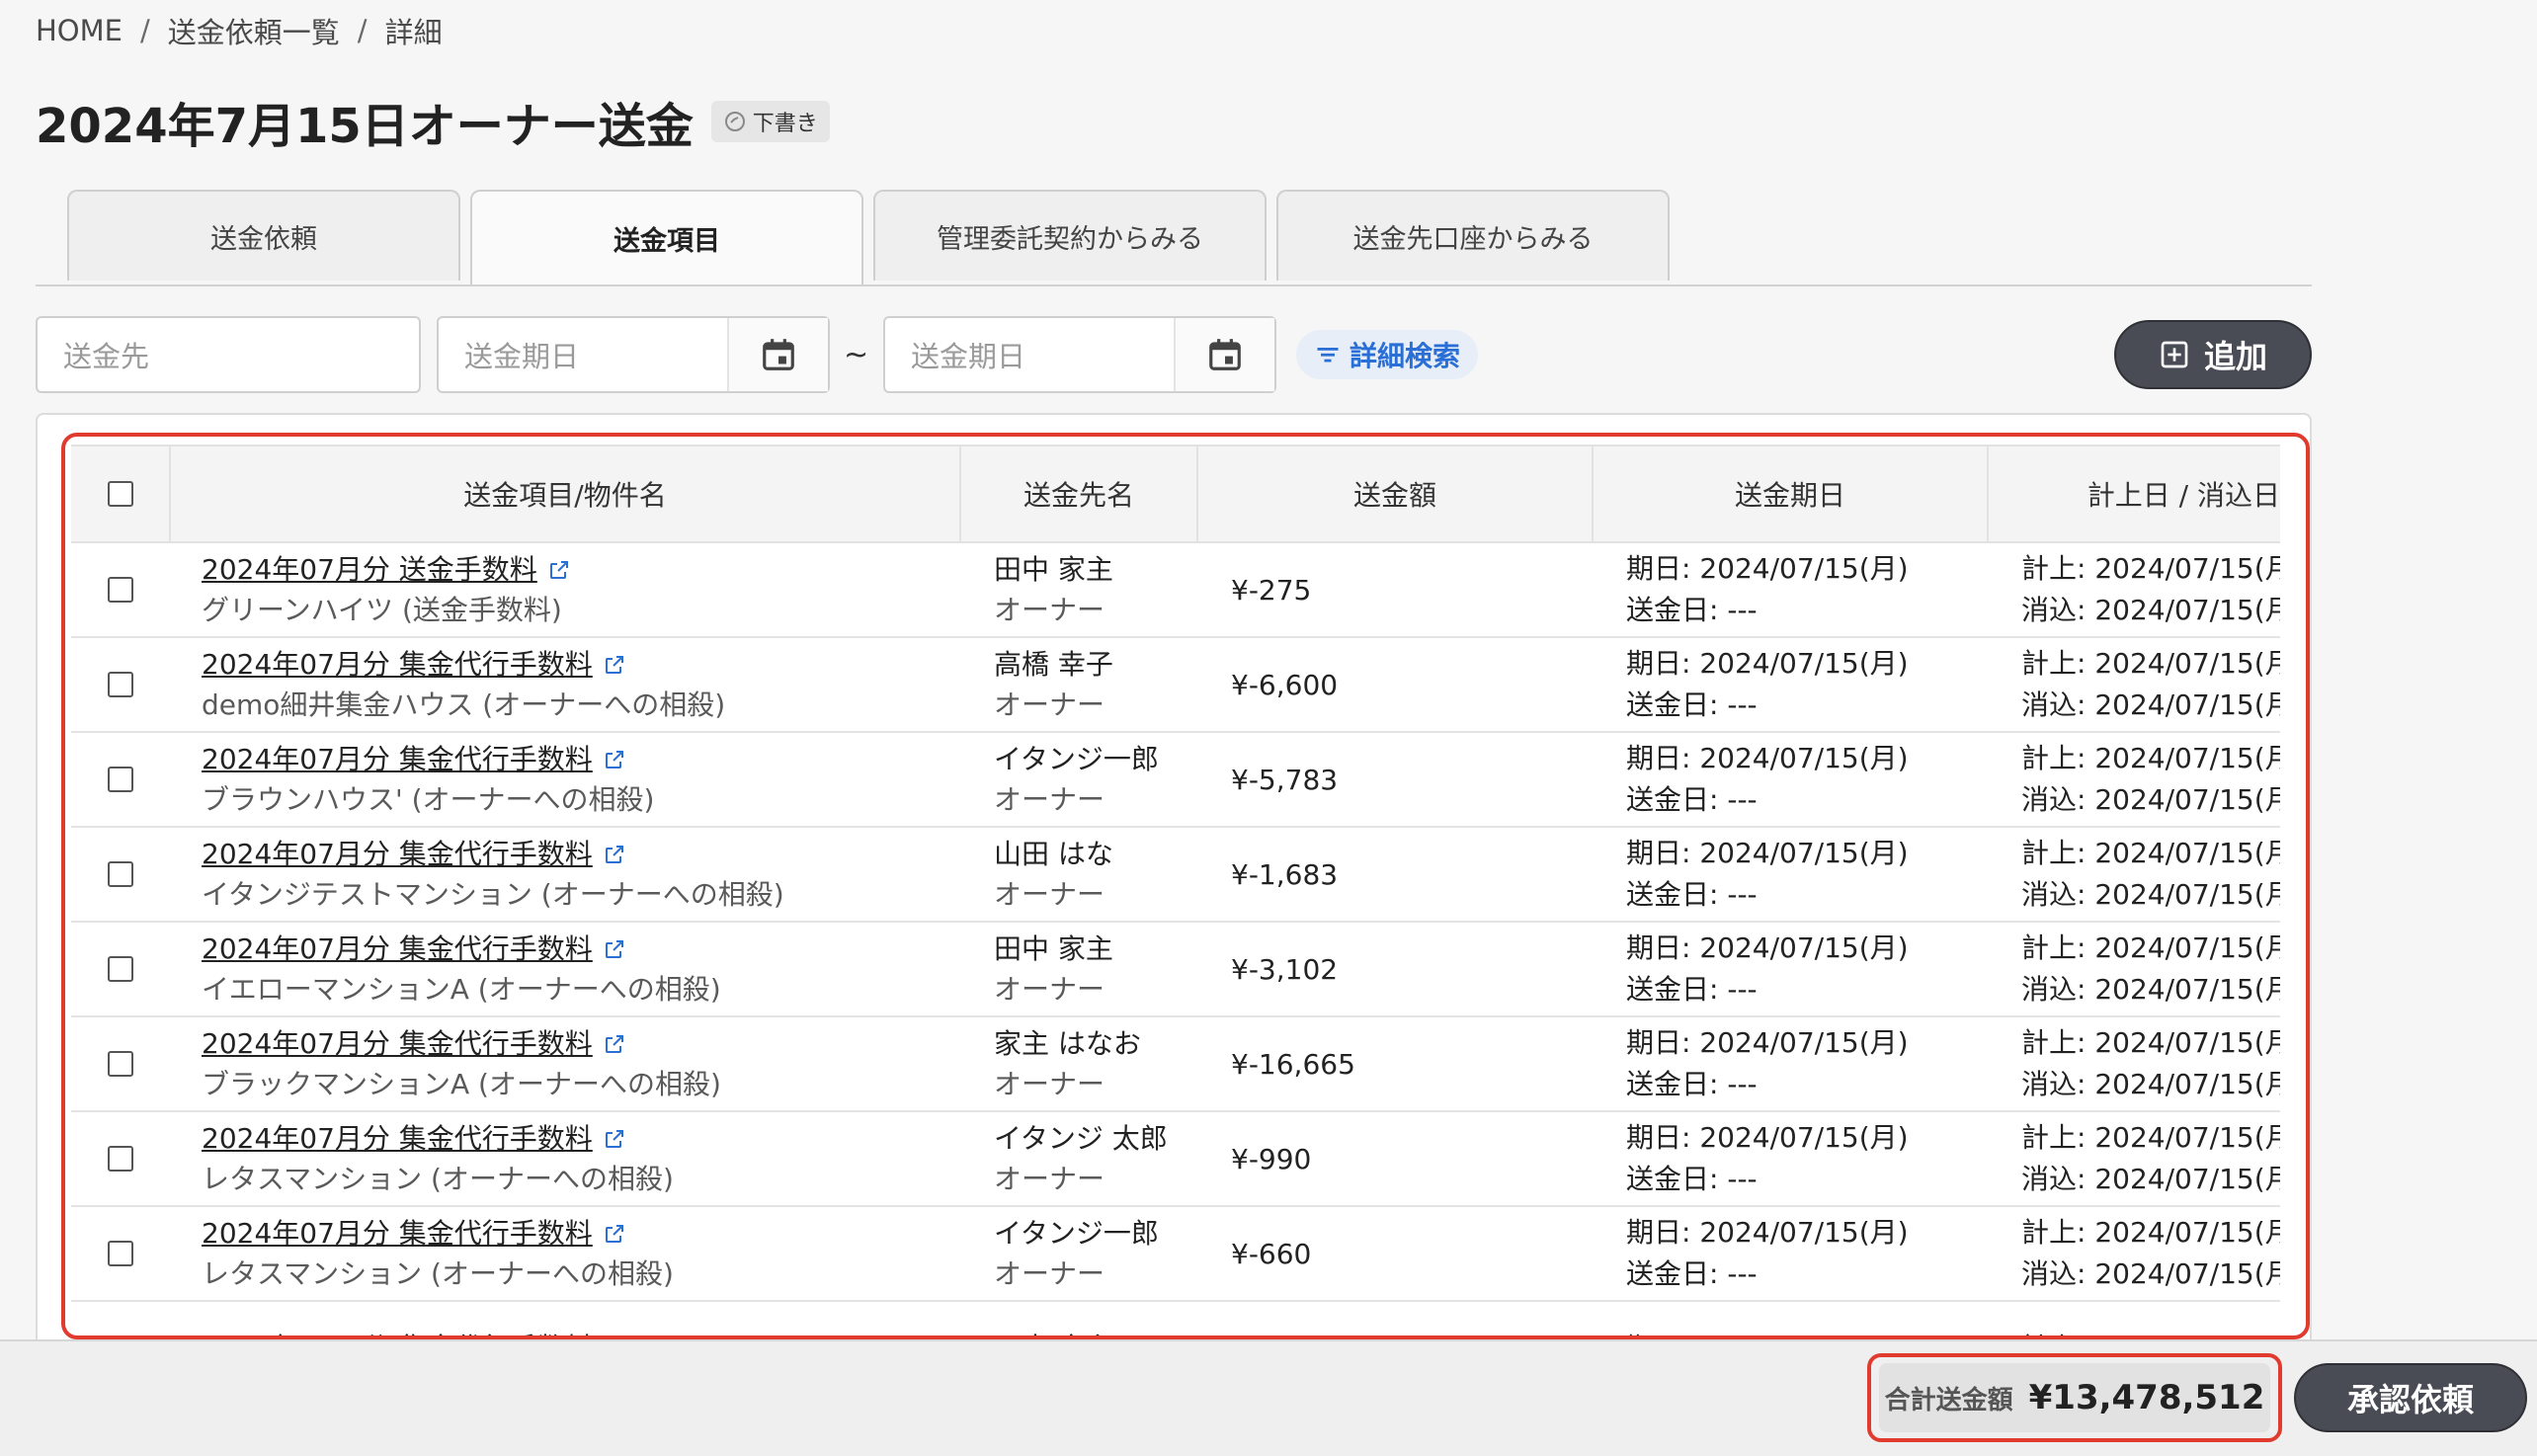 The height and width of the screenshot is (1456, 2537). What do you see at coordinates (968, 356) in the screenshot?
I see `period-to-placeholder: 送金期日` at bounding box center [968, 356].